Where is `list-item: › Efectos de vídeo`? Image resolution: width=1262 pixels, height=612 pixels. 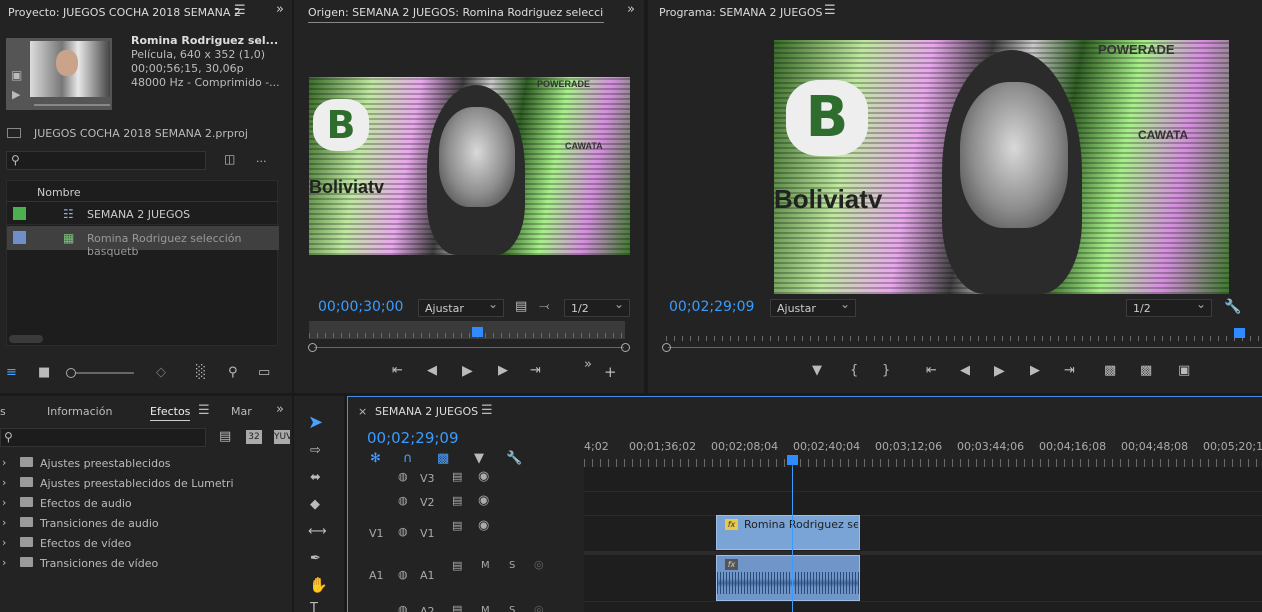
list-item: › Efectos de vídeo is located at coordinates (142, 544).